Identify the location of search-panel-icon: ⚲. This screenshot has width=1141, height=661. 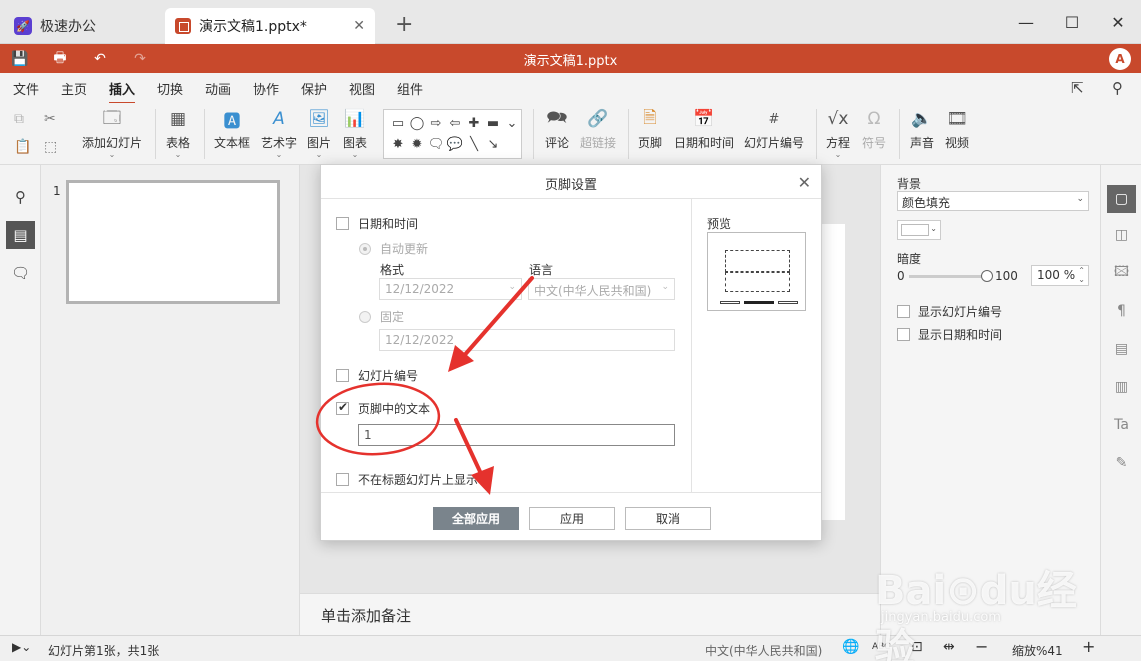
(20, 197).